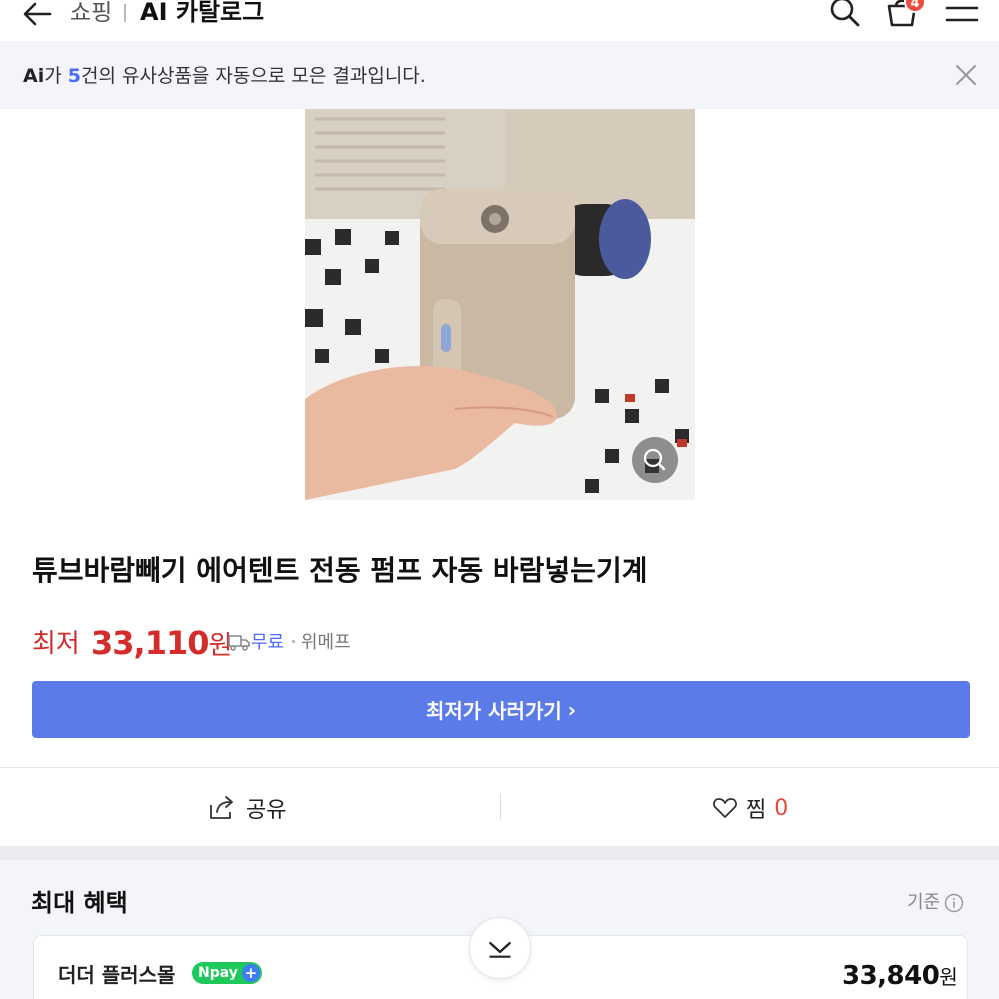 The width and height of the screenshot is (999, 999). What do you see at coordinates (845, 16) in the screenshot?
I see `search-icon` at bounding box center [845, 16].